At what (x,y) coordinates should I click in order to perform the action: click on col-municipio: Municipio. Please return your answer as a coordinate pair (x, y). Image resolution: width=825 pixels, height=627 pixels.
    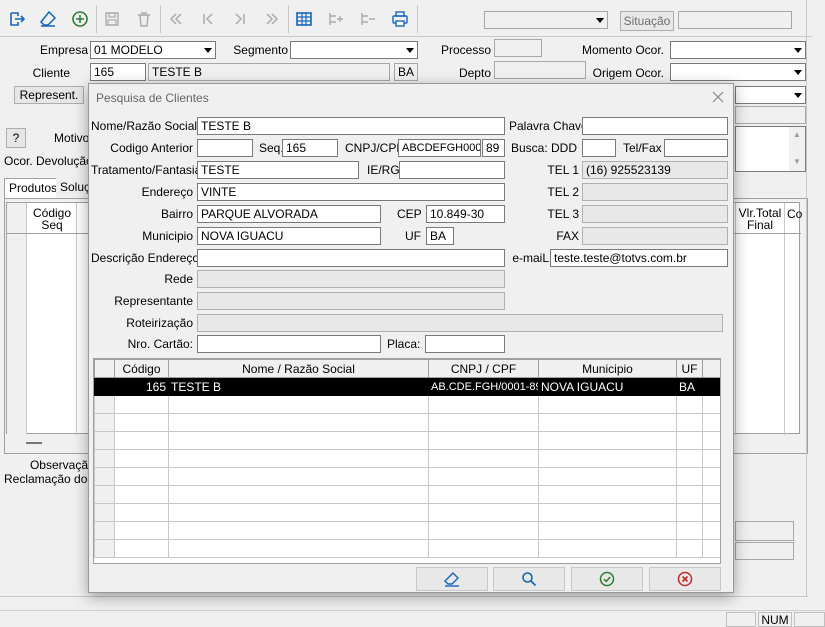
    Looking at the image, I should click on (607, 368).